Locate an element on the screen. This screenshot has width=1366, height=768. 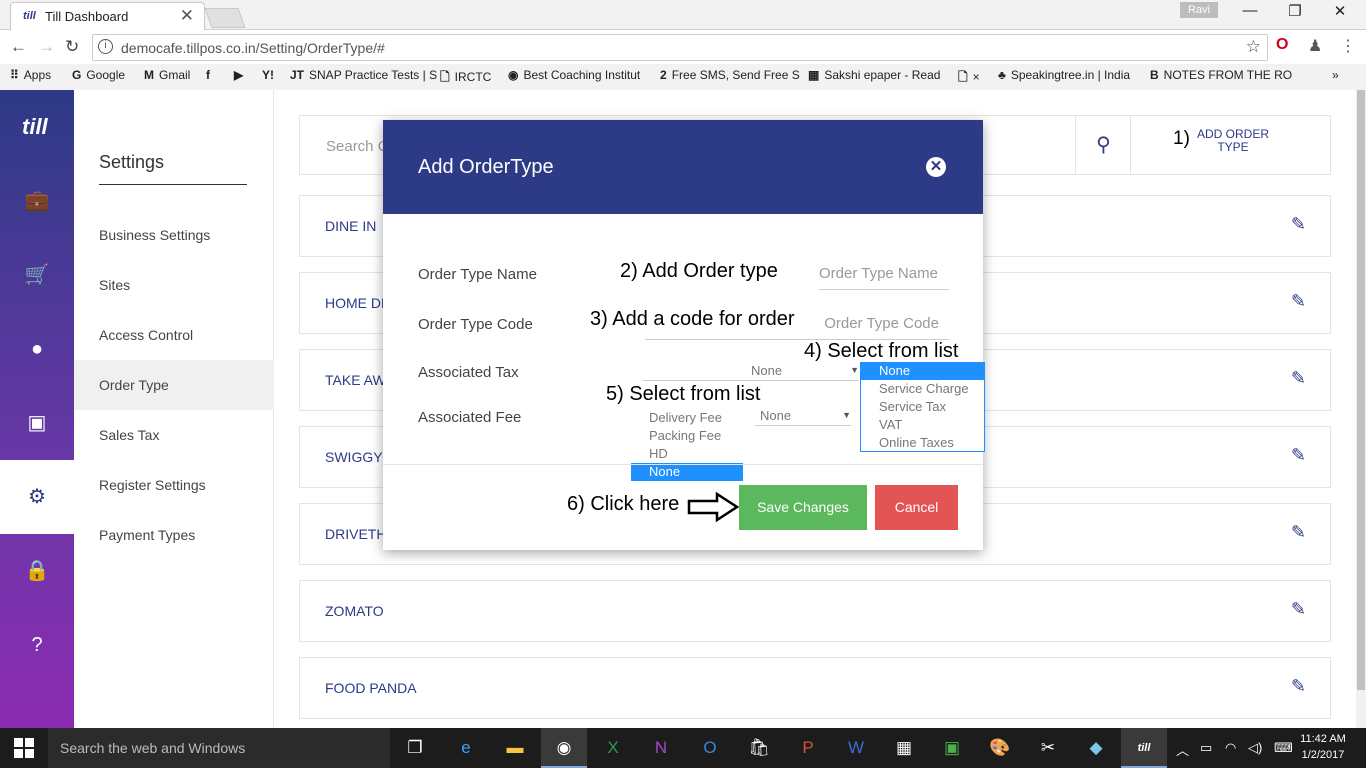
opera-icon: O is located at coordinates (1282, 45).